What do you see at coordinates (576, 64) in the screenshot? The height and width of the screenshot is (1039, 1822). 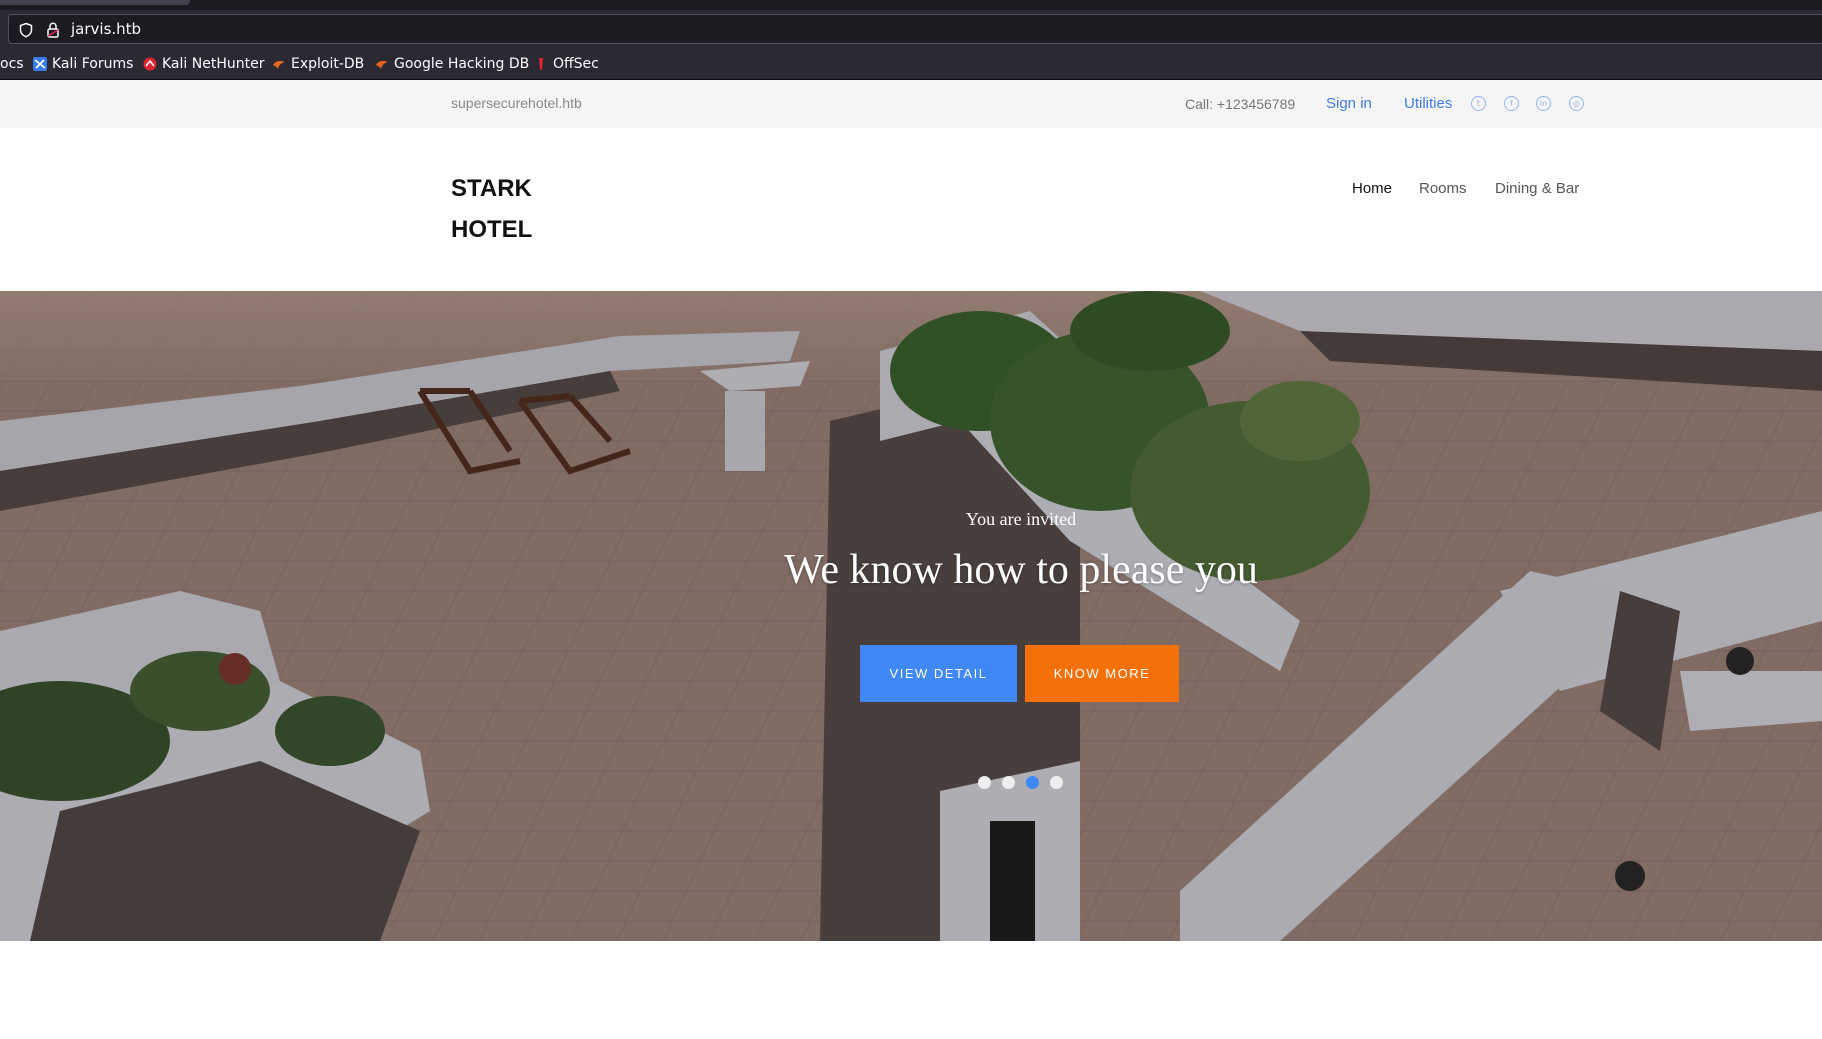 I see `bookmark-label: OffSec` at bounding box center [576, 64].